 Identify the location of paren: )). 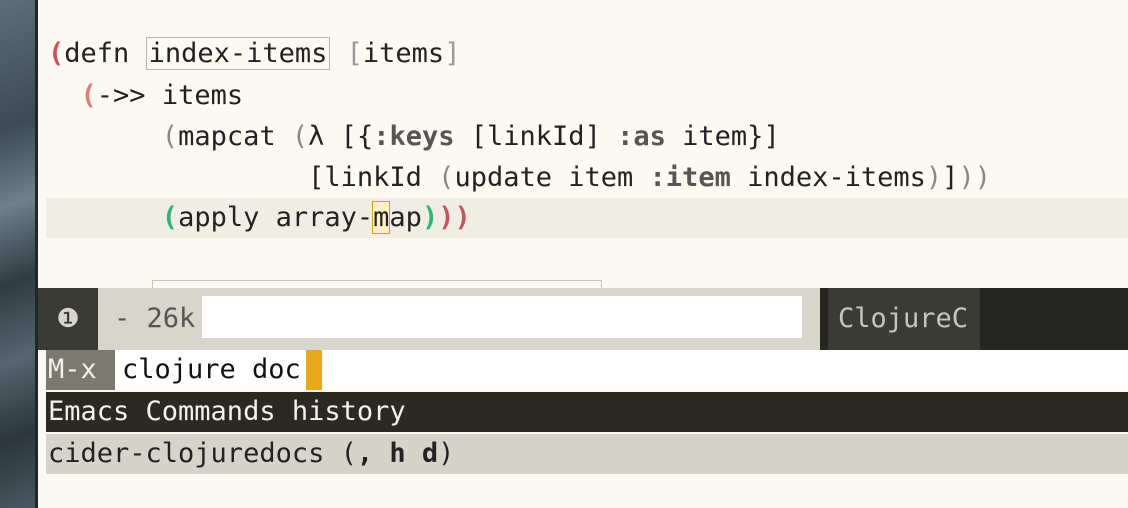
(974, 177).